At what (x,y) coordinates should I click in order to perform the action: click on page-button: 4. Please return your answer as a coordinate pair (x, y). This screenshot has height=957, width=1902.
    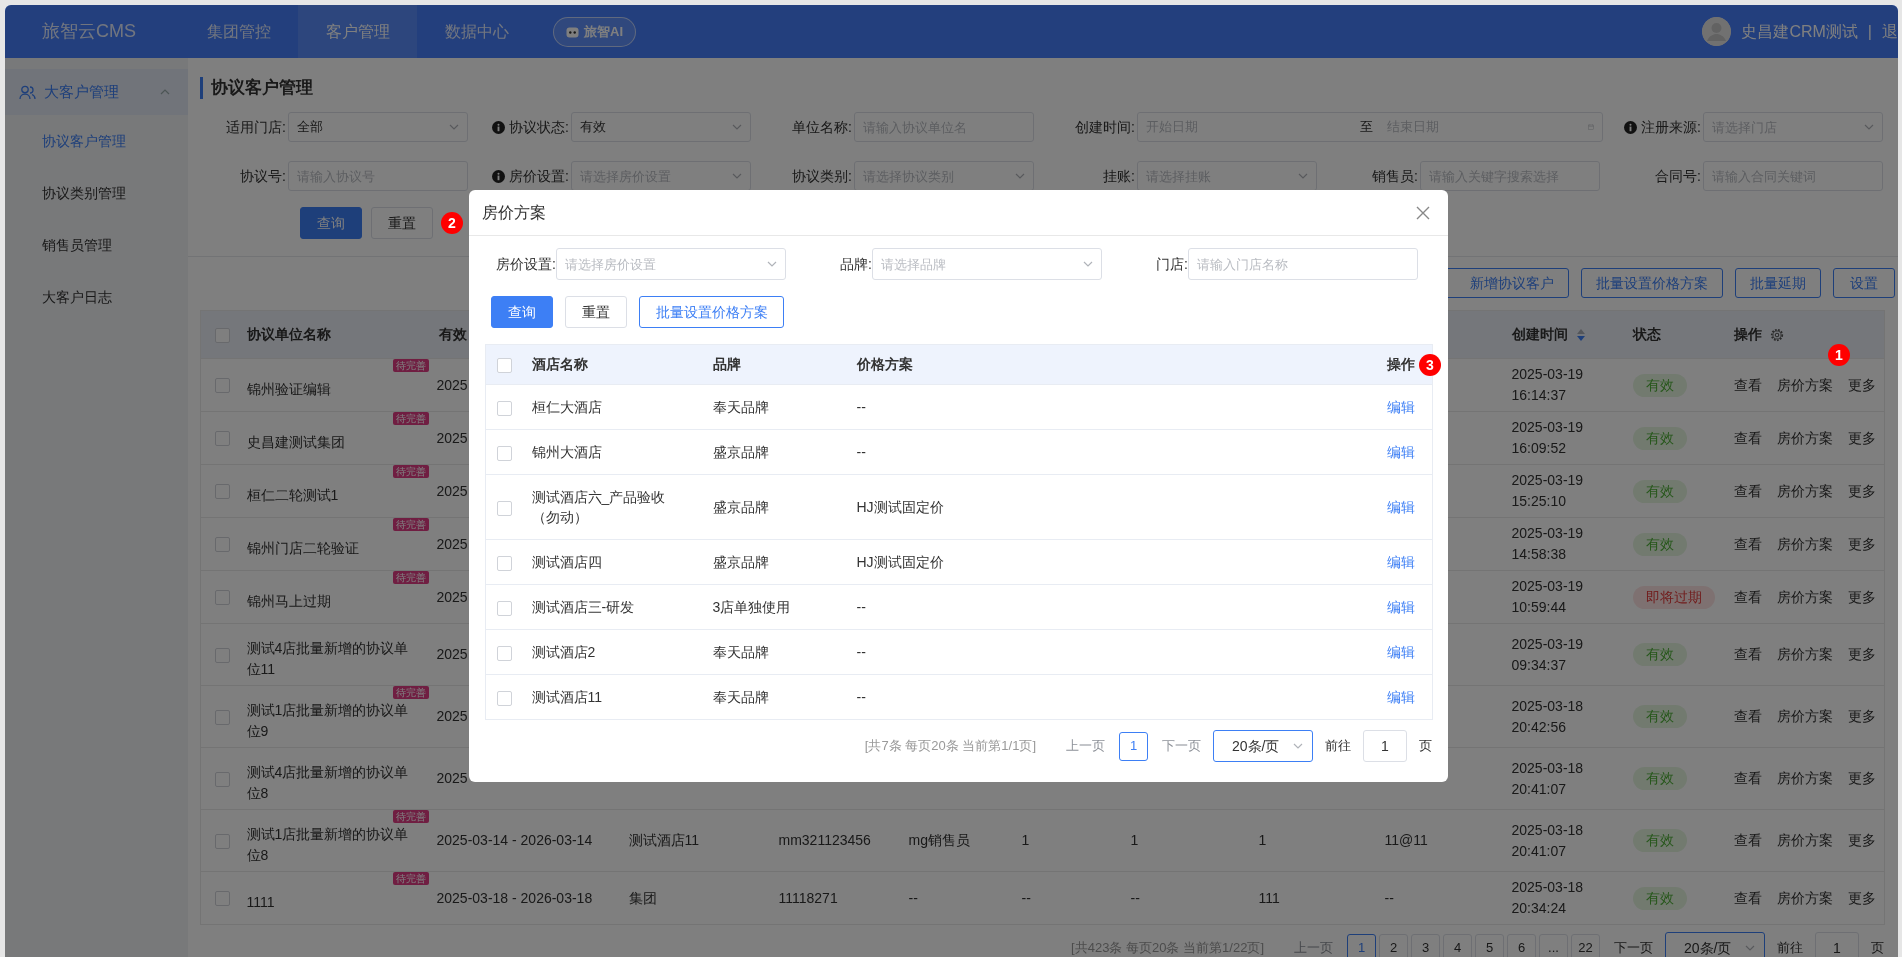
    Looking at the image, I should click on (1457, 945).